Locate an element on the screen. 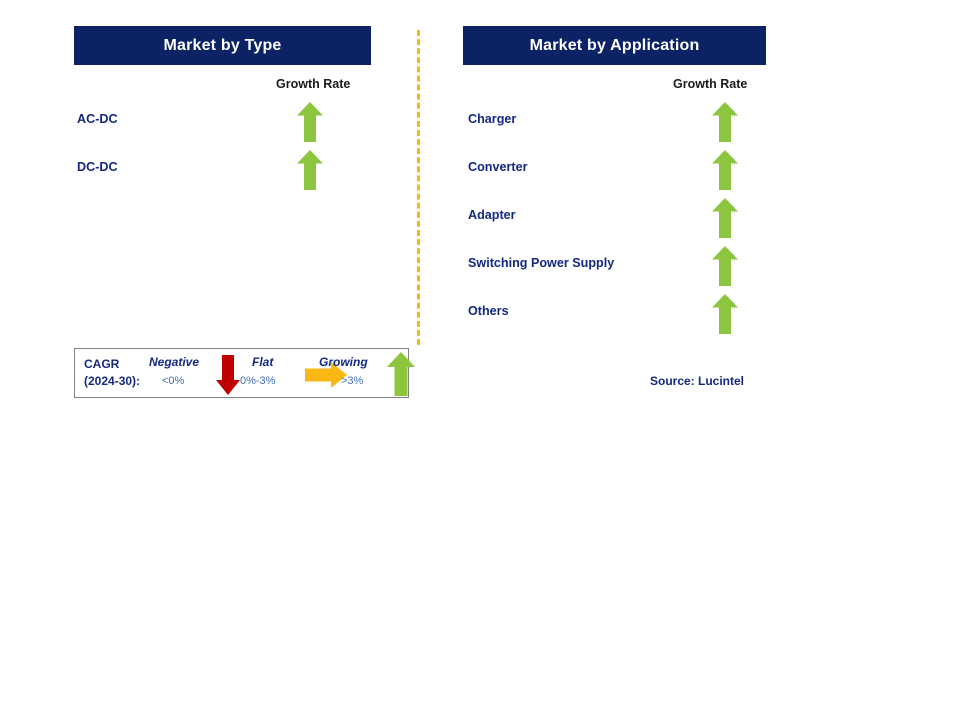  panel-divider is located at coordinates (418, 187).